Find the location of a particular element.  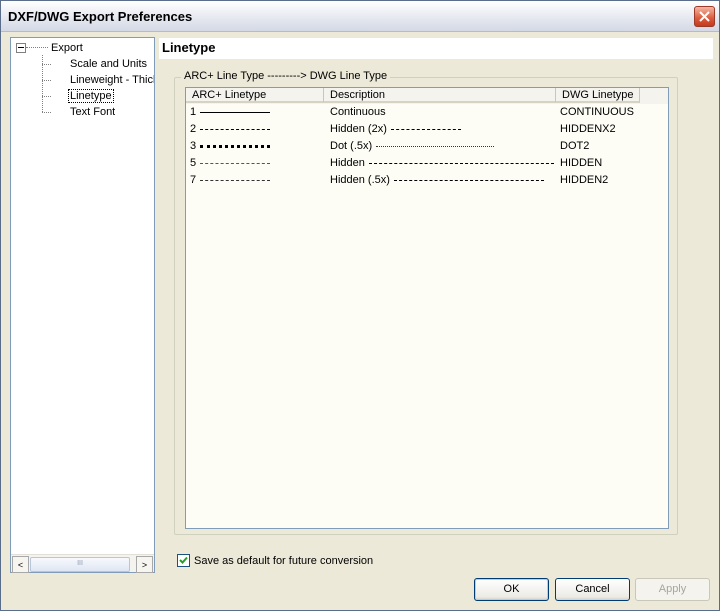

tree-horizontal-scrollbar: < III > is located at coordinates (82, 563).